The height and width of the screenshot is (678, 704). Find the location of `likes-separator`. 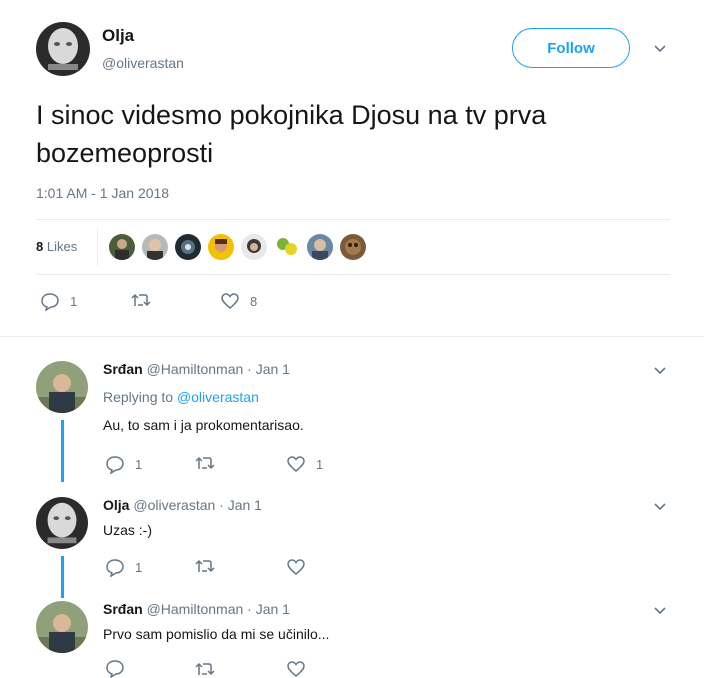

likes-separator is located at coordinates (97, 247).